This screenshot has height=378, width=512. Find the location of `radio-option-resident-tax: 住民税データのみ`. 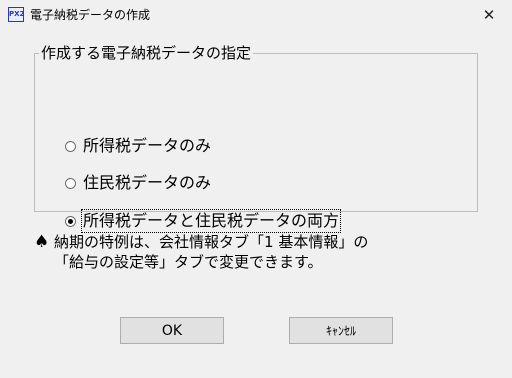

radio-option-resident-tax: 住民税データのみ is located at coordinates (138, 183).